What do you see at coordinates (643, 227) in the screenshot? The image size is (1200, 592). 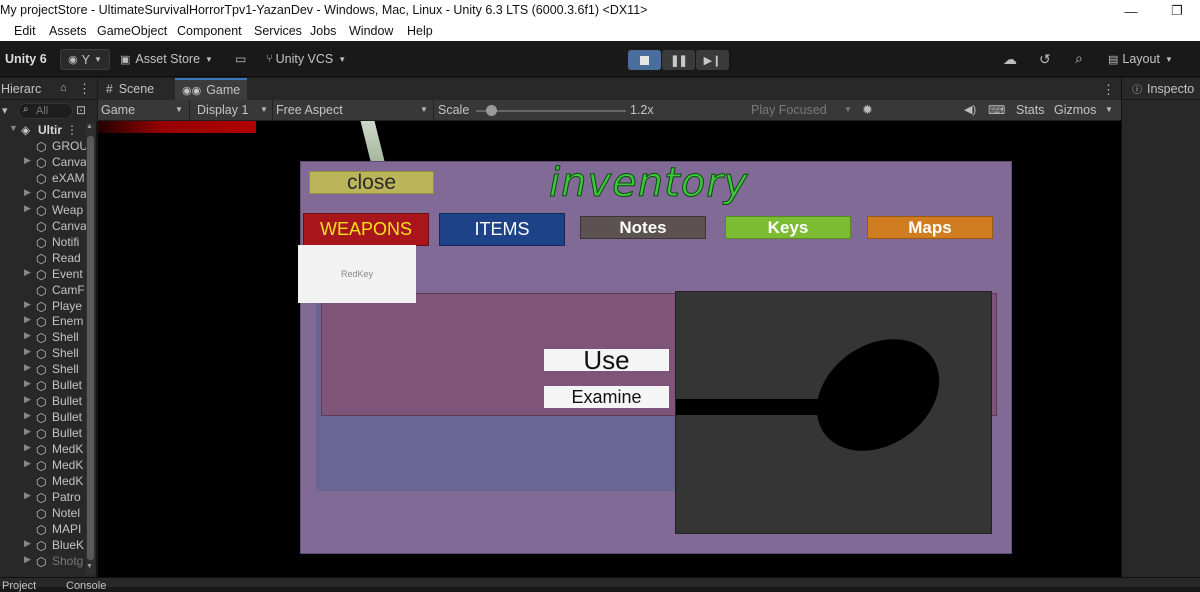 I see `tab-notes: Notes` at bounding box center [643, 227].